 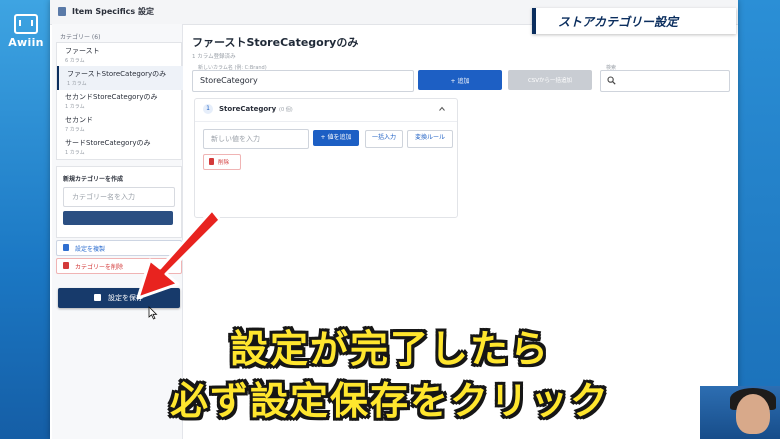 What do you see at coordinates (389, 401) in the screenshot?
I see `caption-line-2: 必ず設定保存をクリック` at bounding box center [389, 401].